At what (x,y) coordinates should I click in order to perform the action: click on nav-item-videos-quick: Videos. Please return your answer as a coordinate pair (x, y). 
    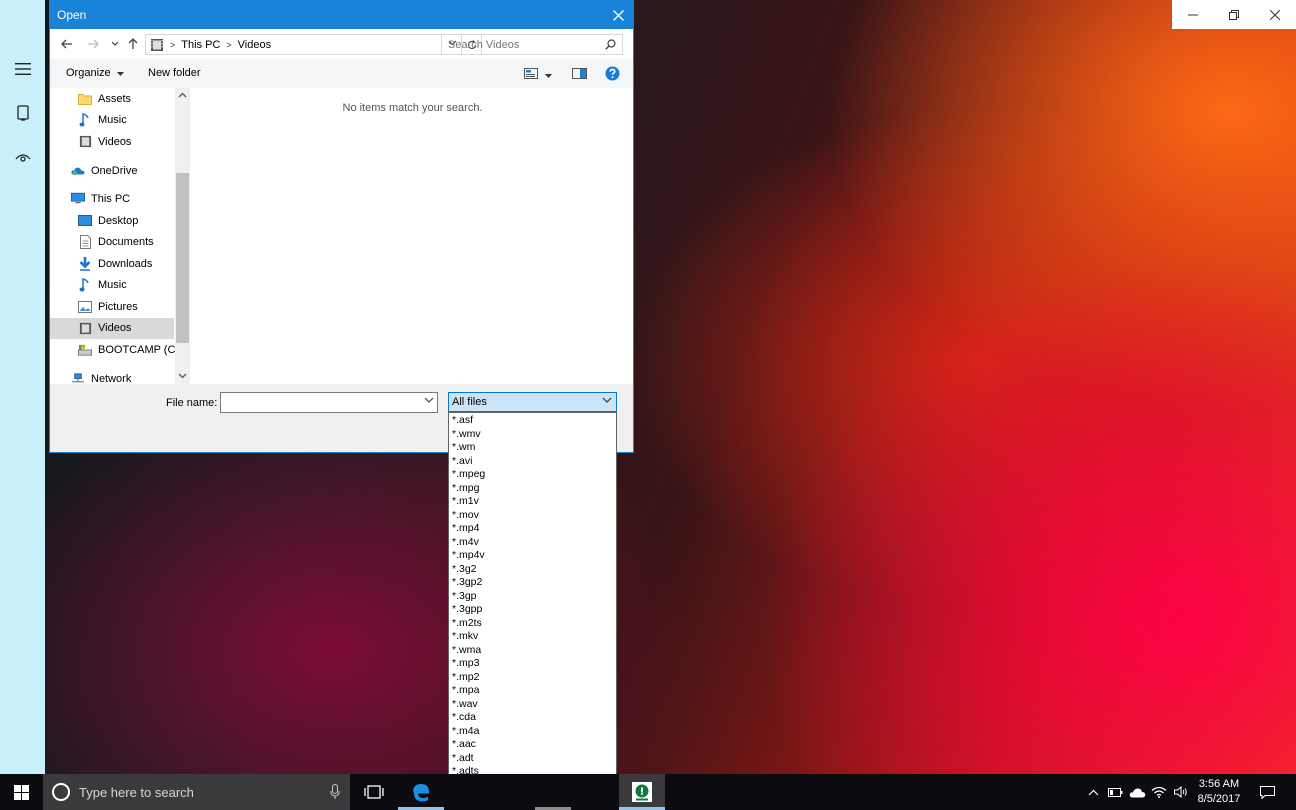
    Looking at the image, I should click on (104, 141).